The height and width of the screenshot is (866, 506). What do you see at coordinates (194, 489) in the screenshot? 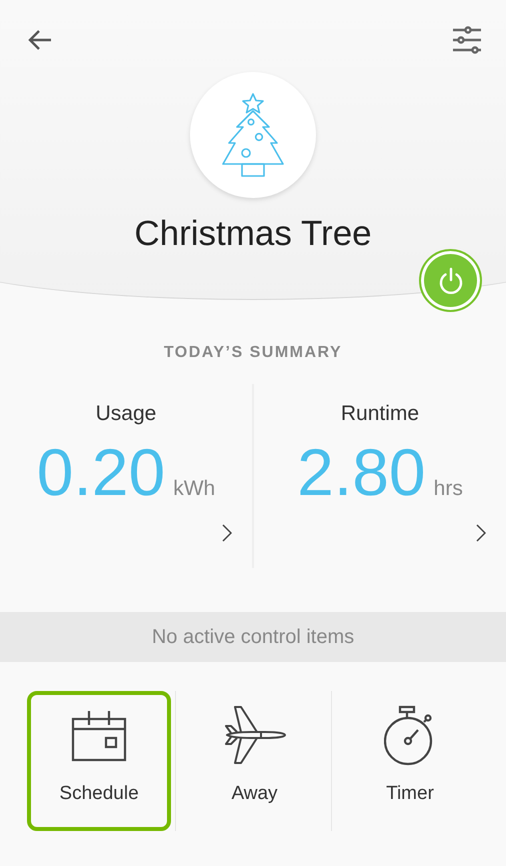
I see `metric-unit: kWh` at bounding box center [194, 489].